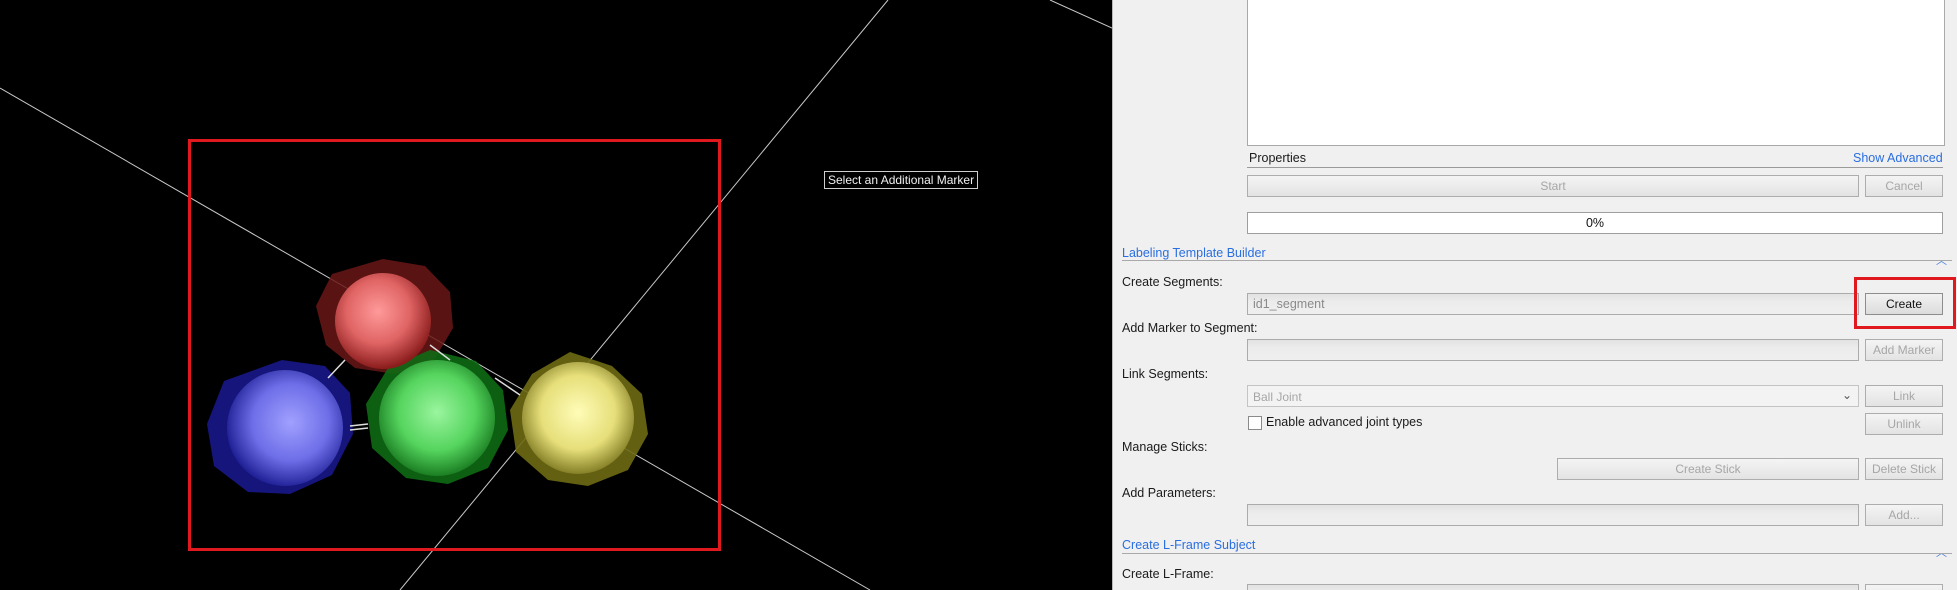 This screenshot has width=1957, height=590. I want to click on delete-stick-button: Delete Stick, so click(1904, 469).